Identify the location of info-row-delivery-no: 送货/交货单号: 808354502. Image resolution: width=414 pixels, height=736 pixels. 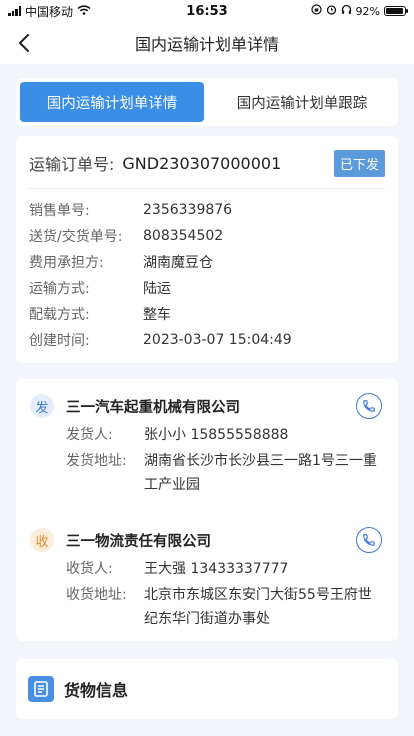
(207, 236).